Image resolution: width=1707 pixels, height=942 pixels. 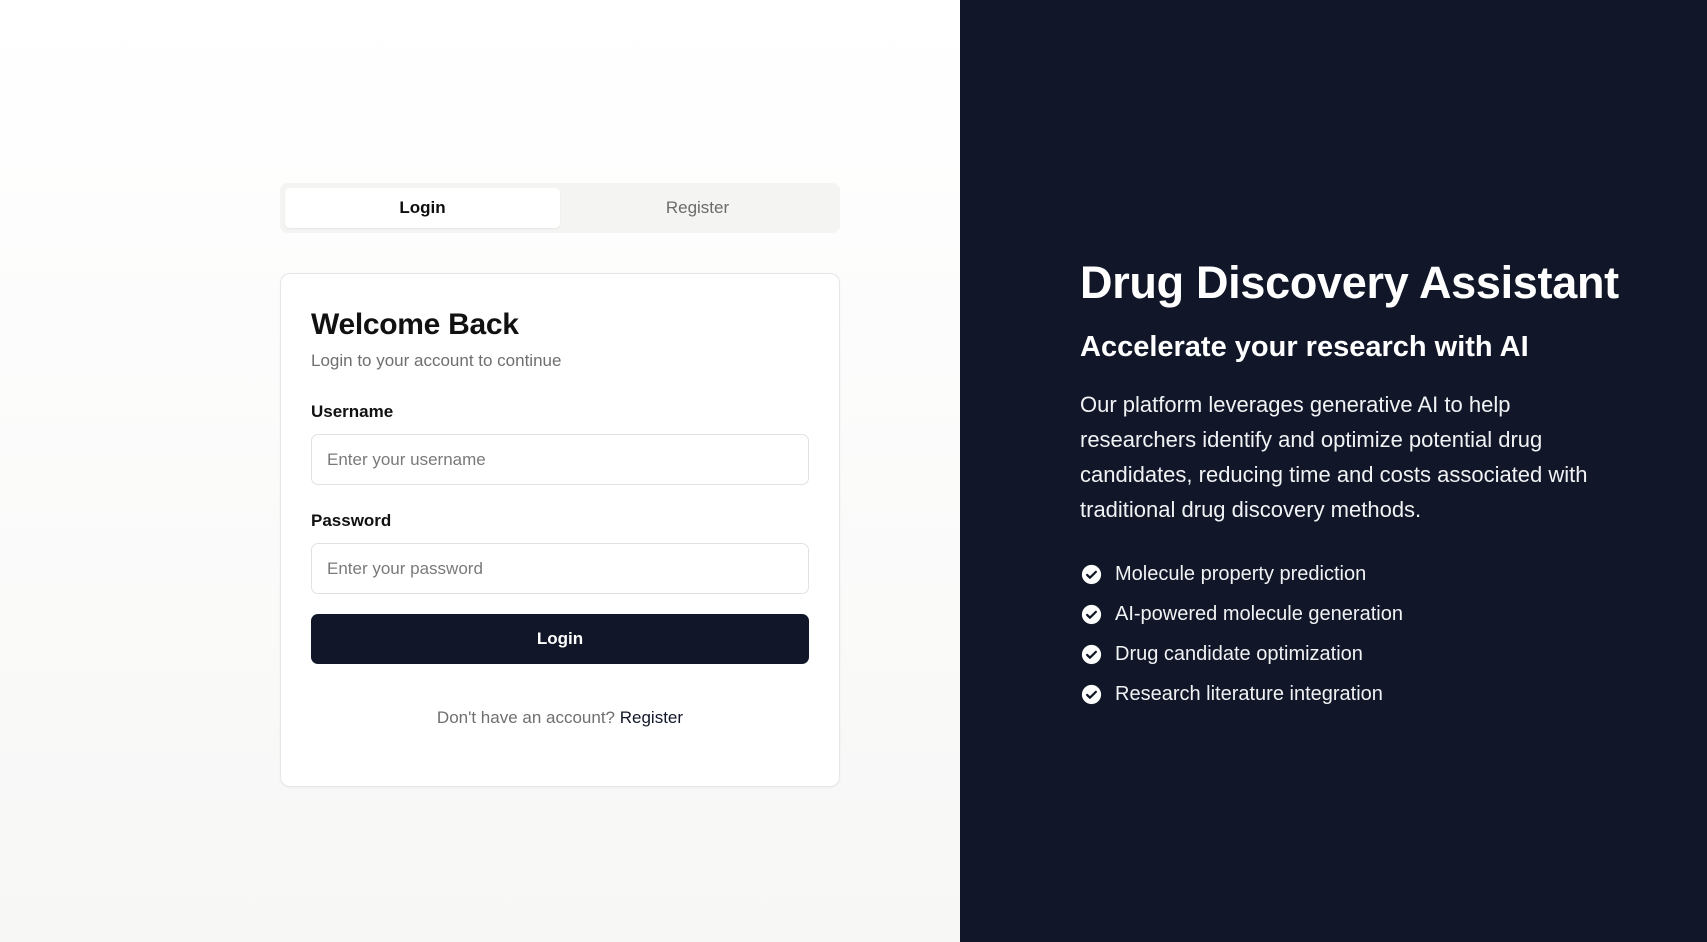 I want to click on tab-register: Register, so click(x=697, y=208).